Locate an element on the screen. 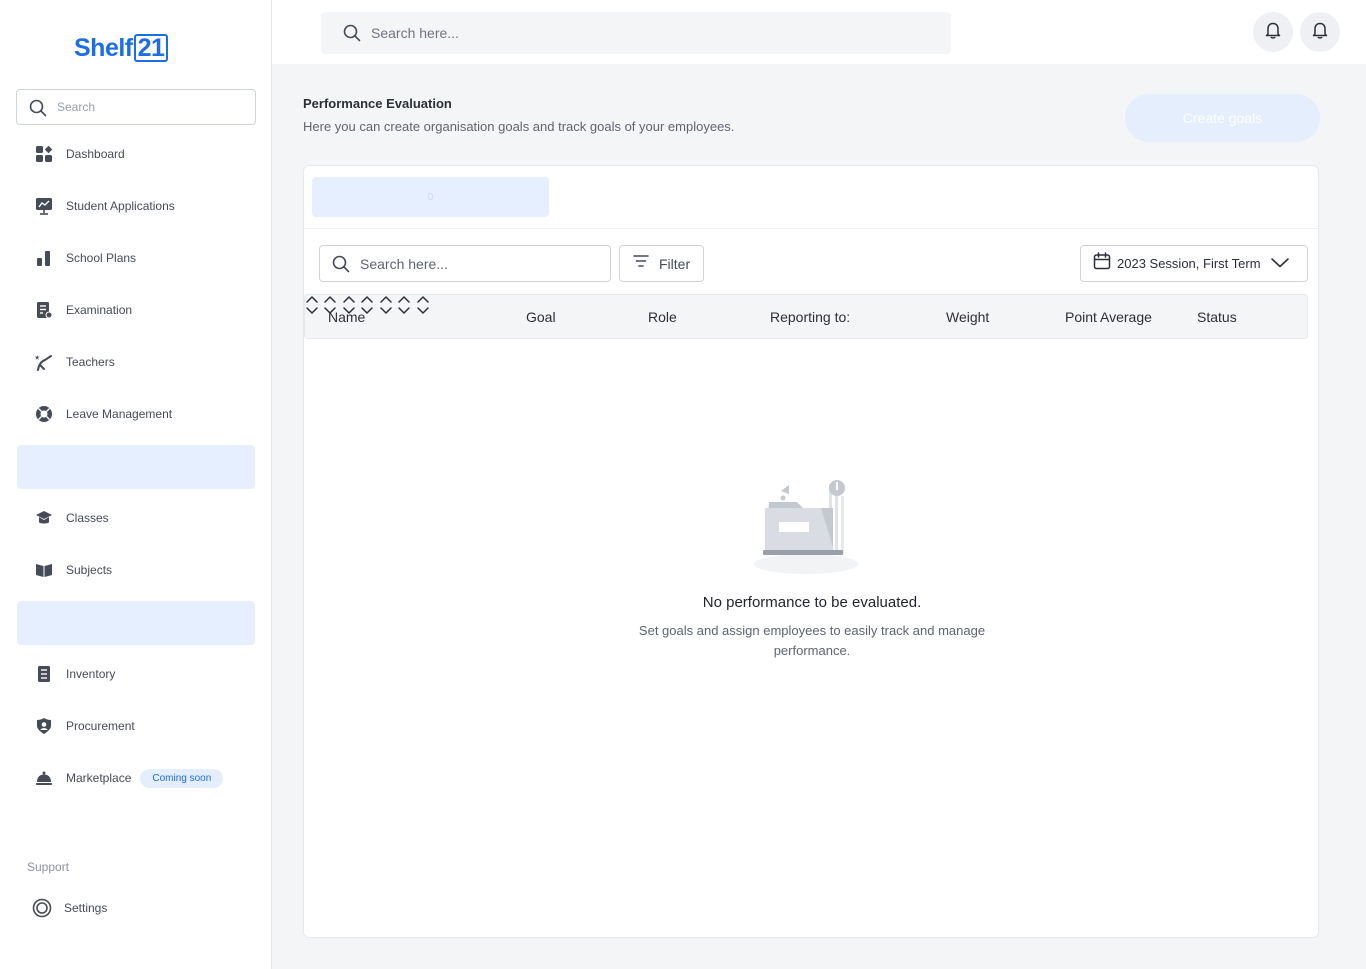  tab-active: 0 is located at coordinates (430, 197).